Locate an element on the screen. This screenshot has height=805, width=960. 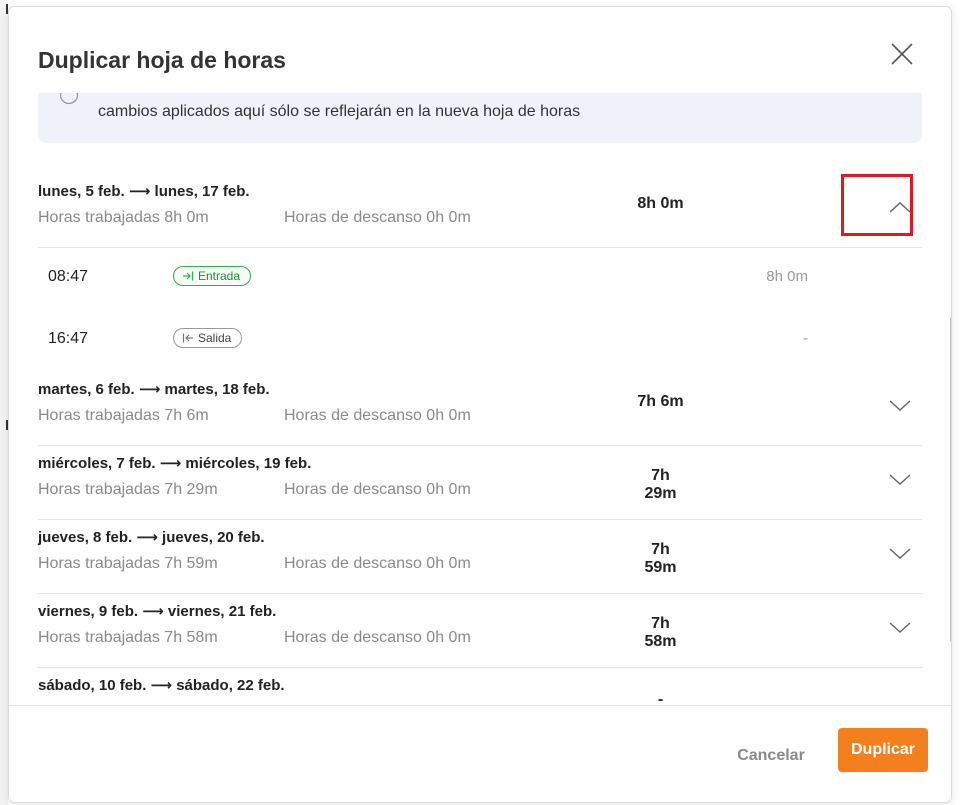
entry-type-badge: Entrada is located at coordinates (212, 276).